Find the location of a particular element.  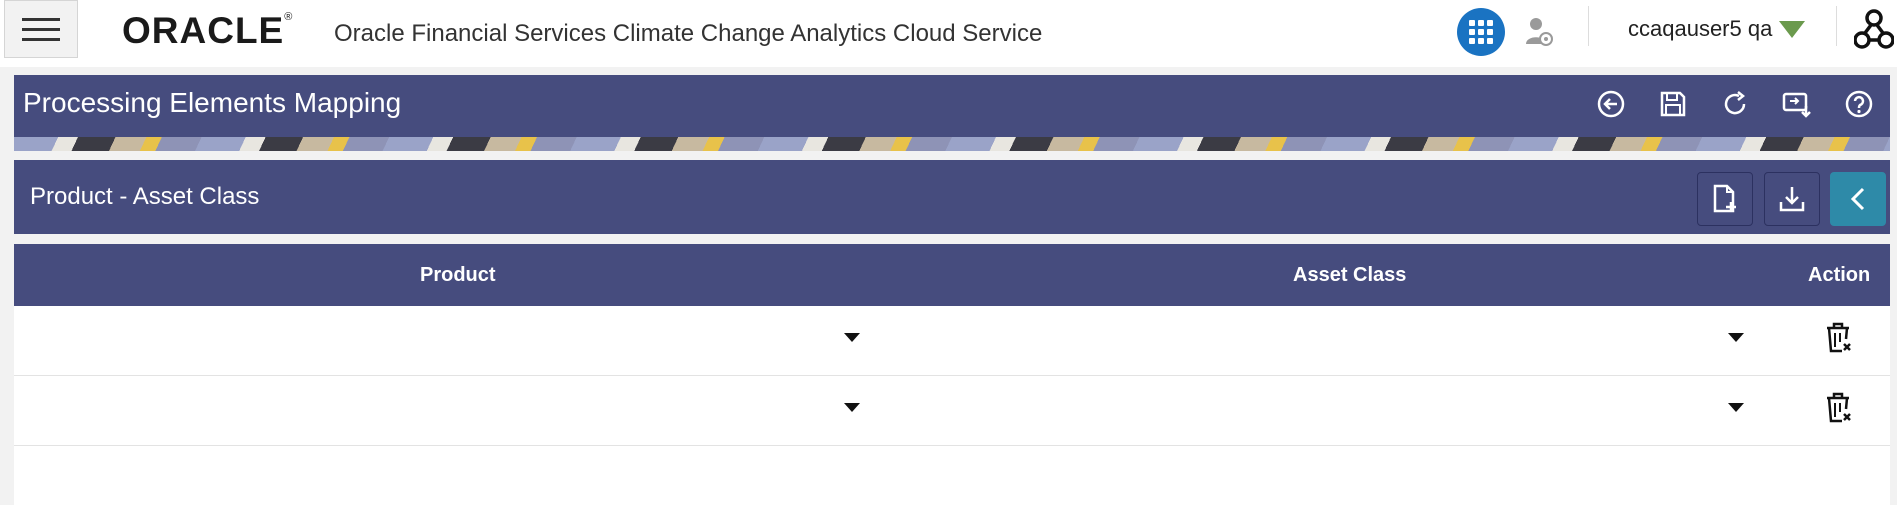

save-button is located at coordinates (1673, 104).